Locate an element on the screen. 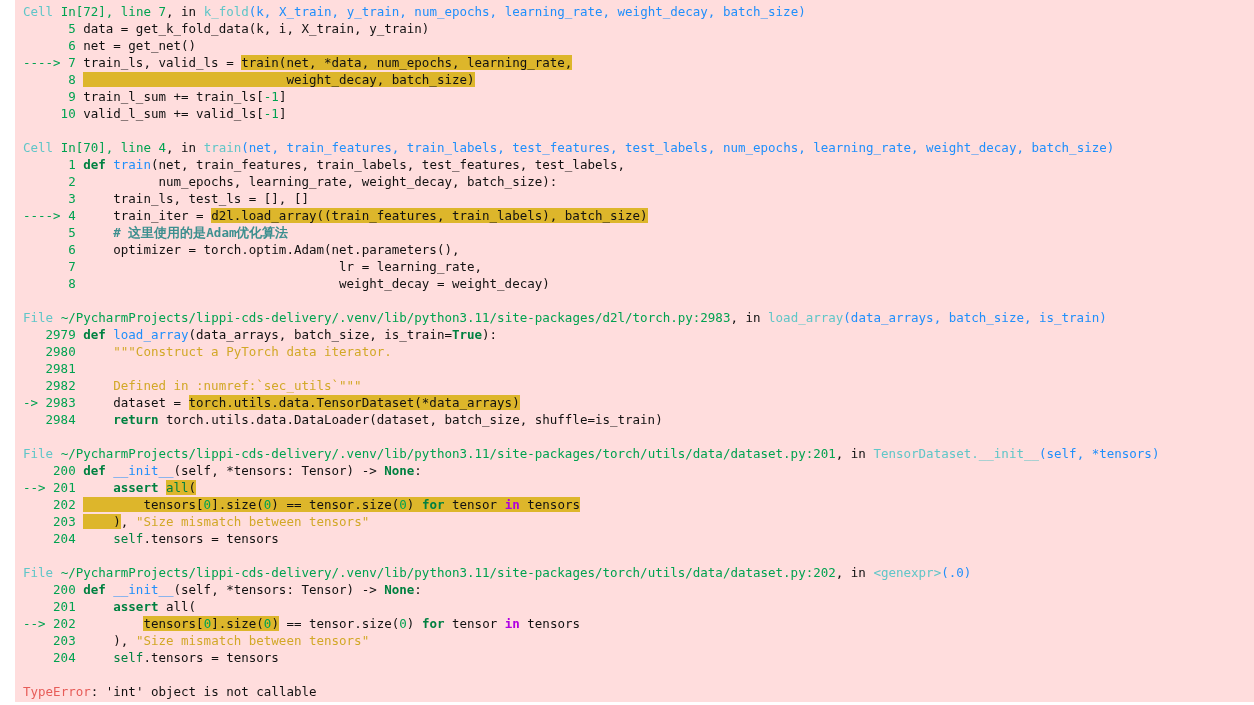 This screenshot has width=1254, height=705. line-number: 1 is located at coordinates (72, 164).